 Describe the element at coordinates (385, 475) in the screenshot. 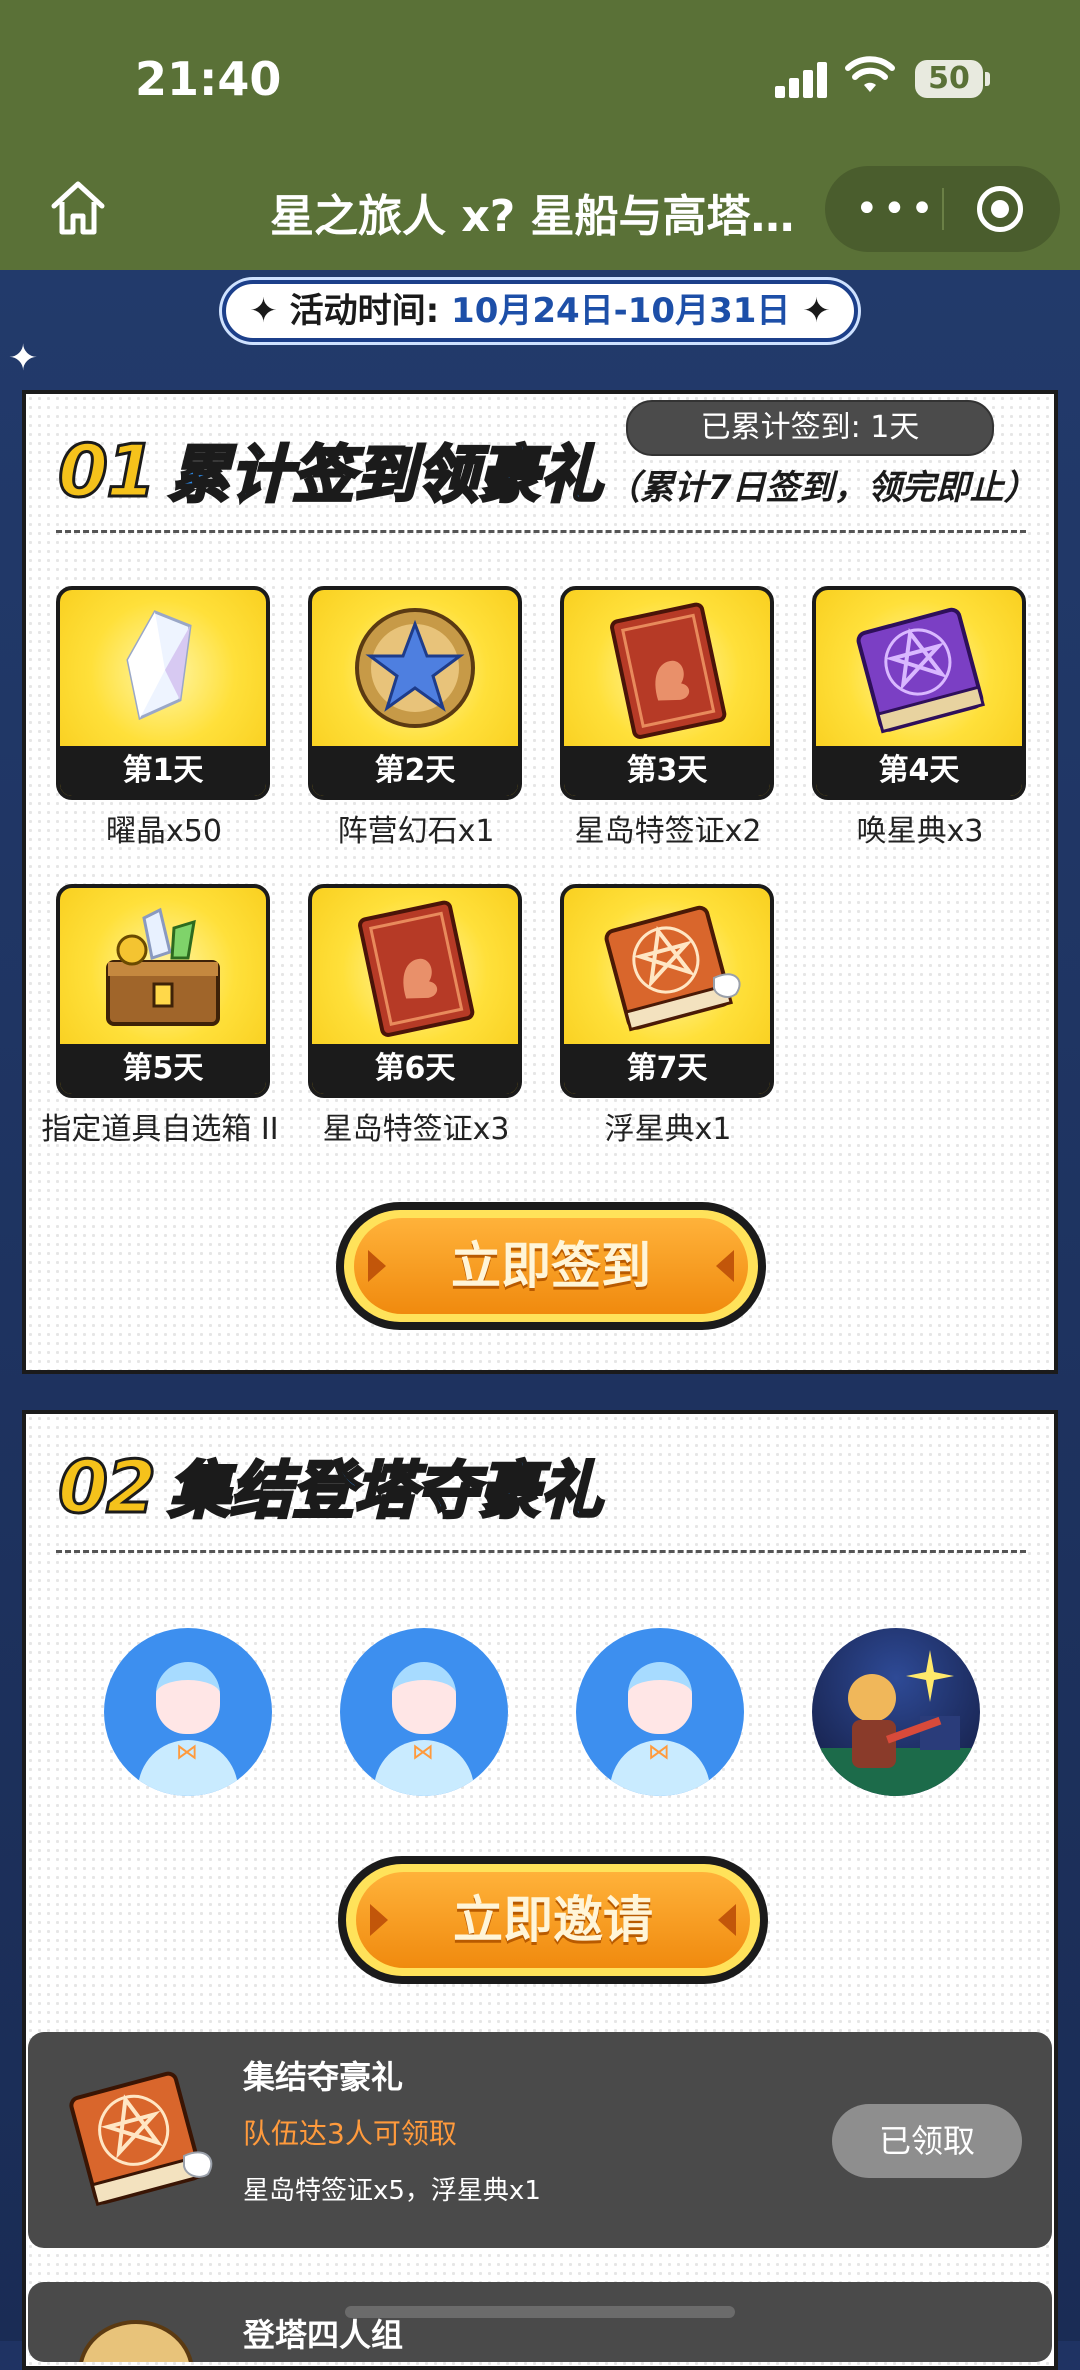

I see `section-title: 累计签到领豪礼` at that location.